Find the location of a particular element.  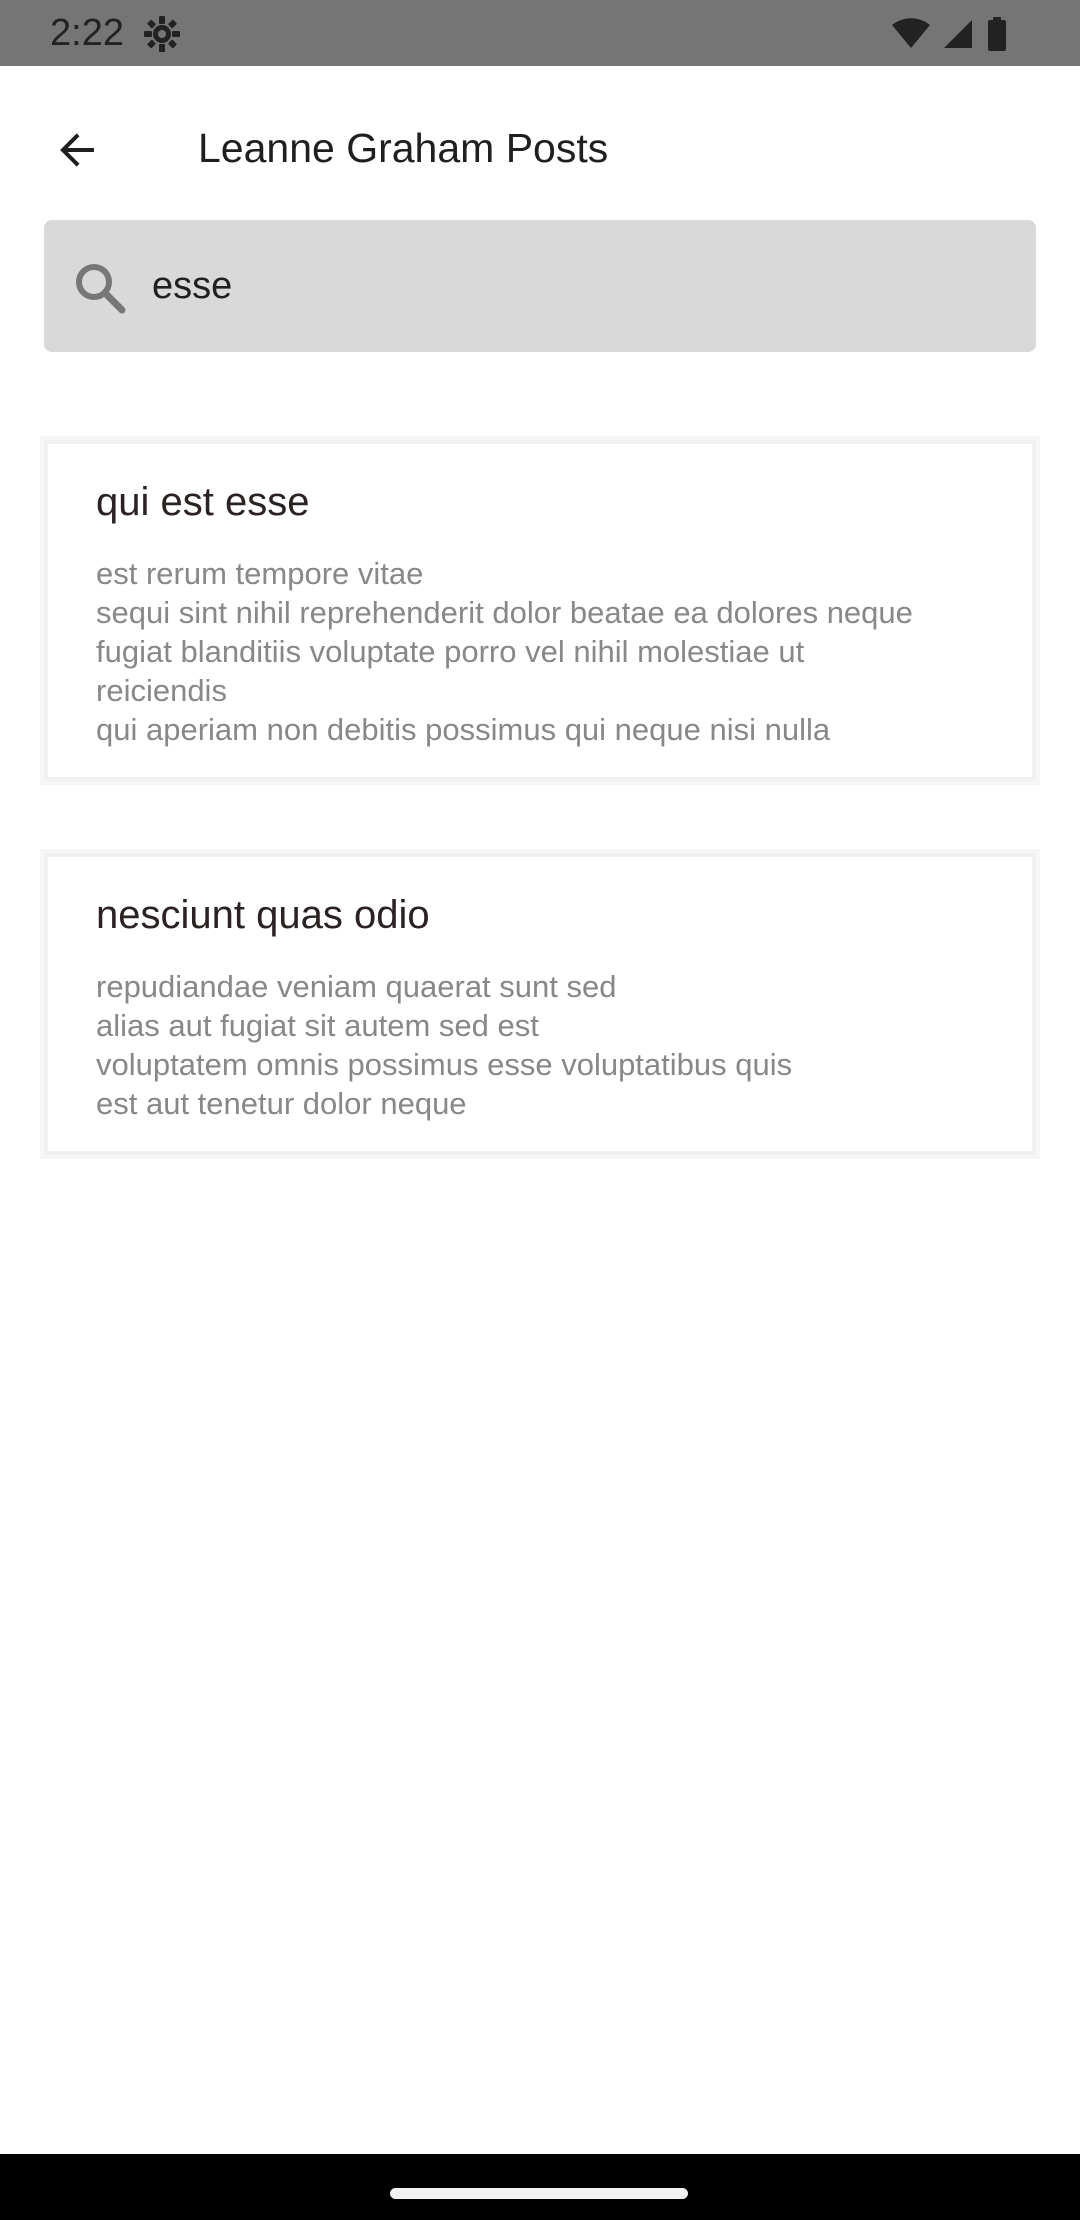

app-bar: Leanne Graham Posts is located at coordinates (540, 143).